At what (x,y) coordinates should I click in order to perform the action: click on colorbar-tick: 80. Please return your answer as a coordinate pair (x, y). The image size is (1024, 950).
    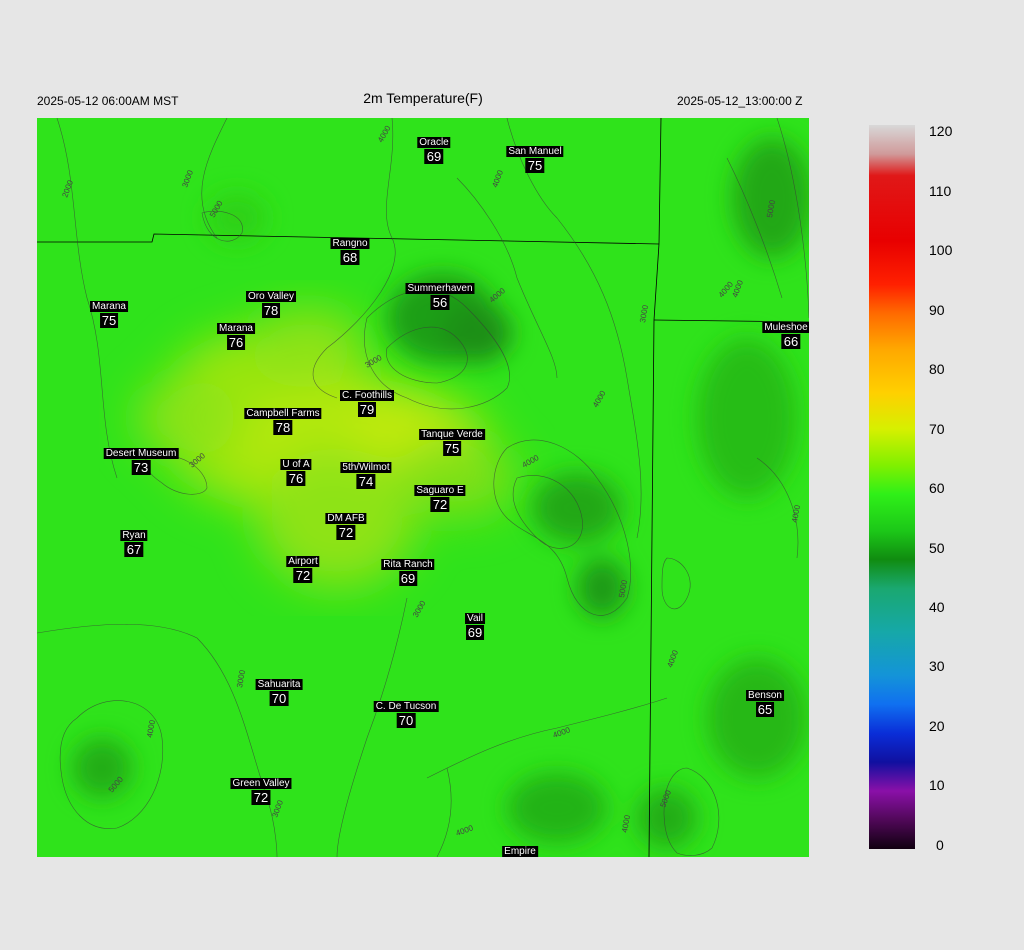
    Looking at the image, I should click on (937, 369).